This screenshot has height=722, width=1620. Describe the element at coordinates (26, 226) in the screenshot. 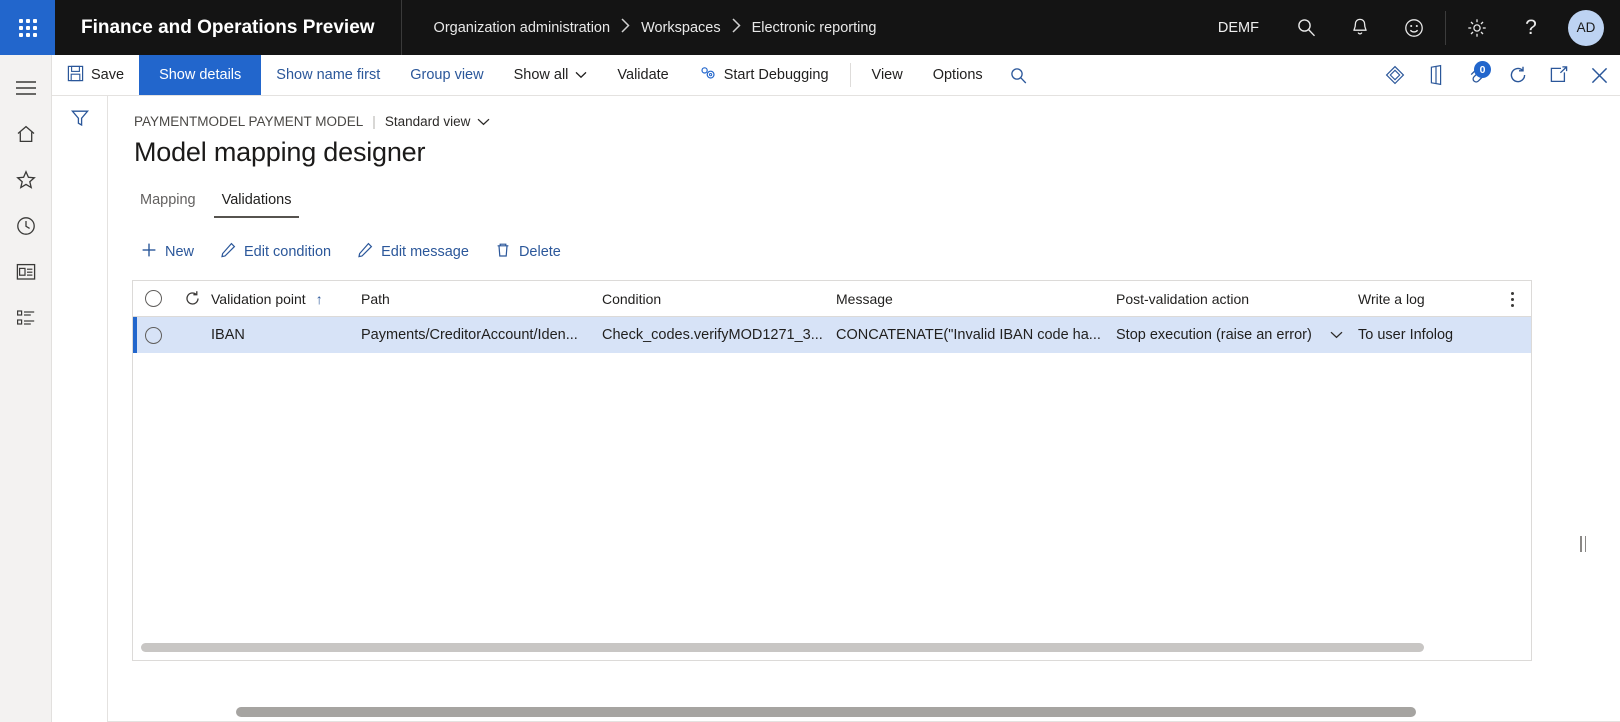

I see `sidebar-item-recent` at that location.